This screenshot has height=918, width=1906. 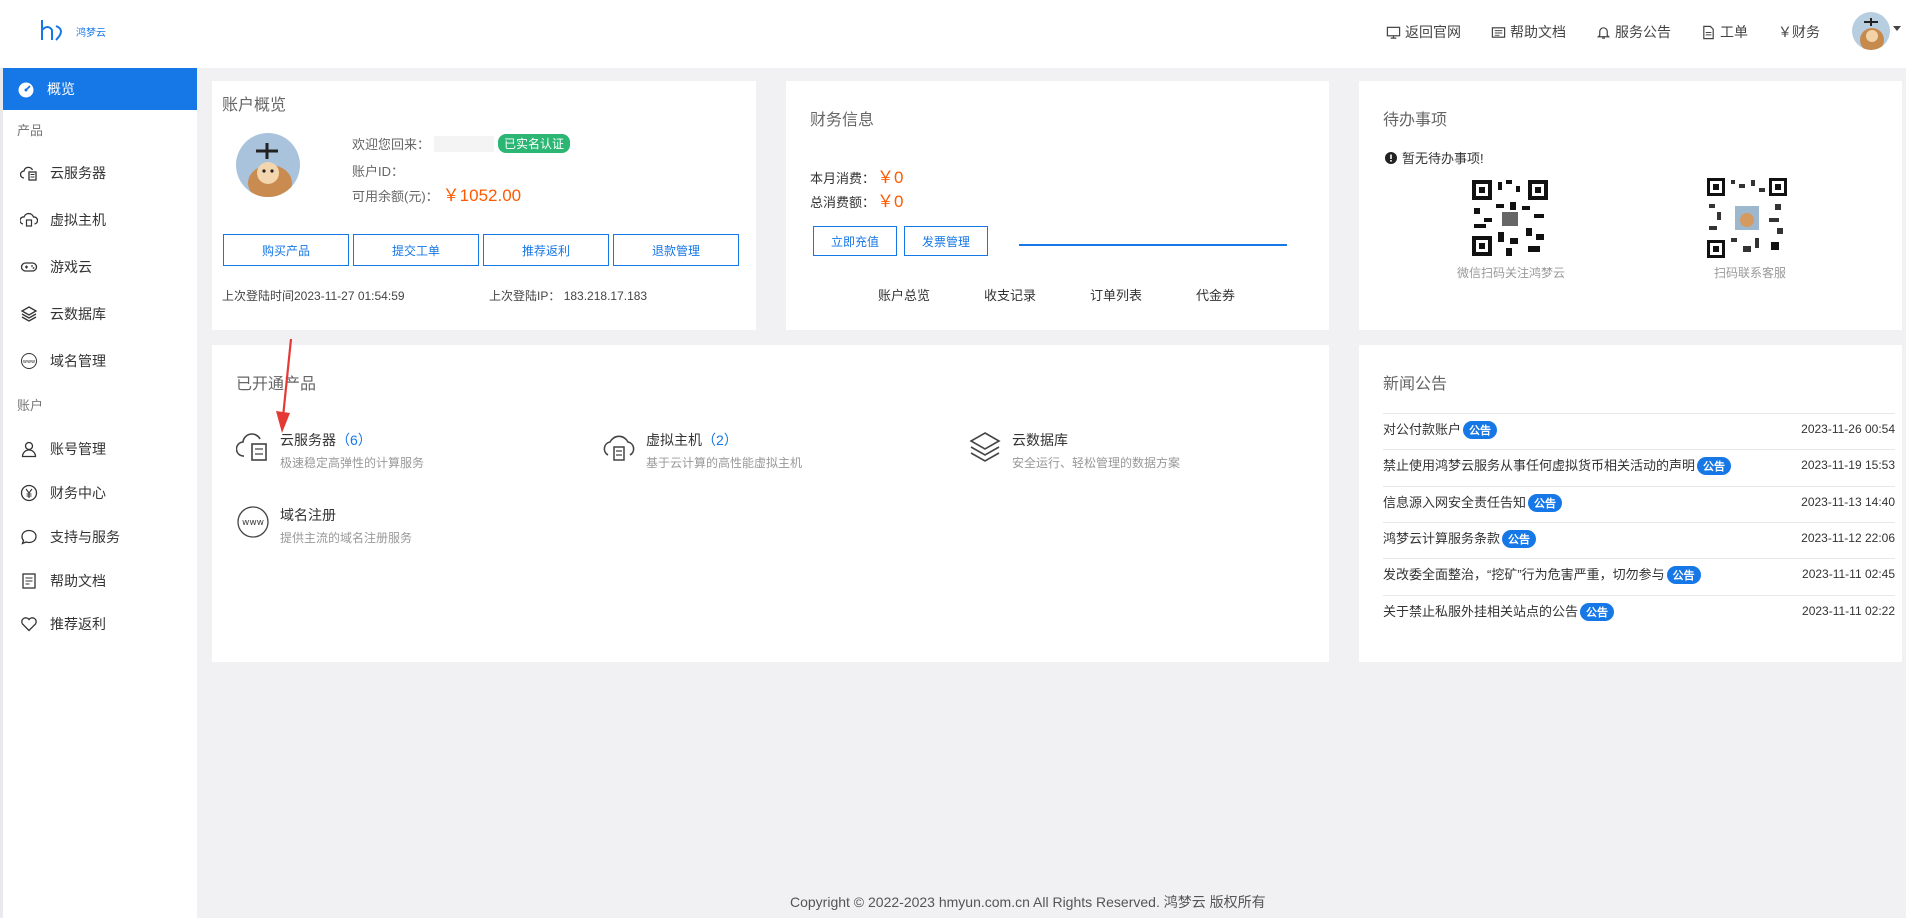 I want to click on sidebar-item-domain: www 域名管理, so click(x=63, y=361).